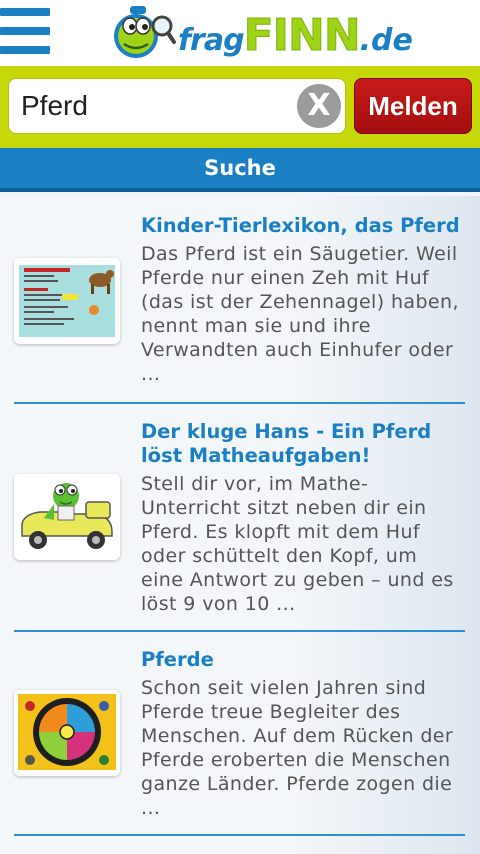 This screenshot has height=854, width=480. I want to click on tab-search-label: Suche, so click(240, 168).